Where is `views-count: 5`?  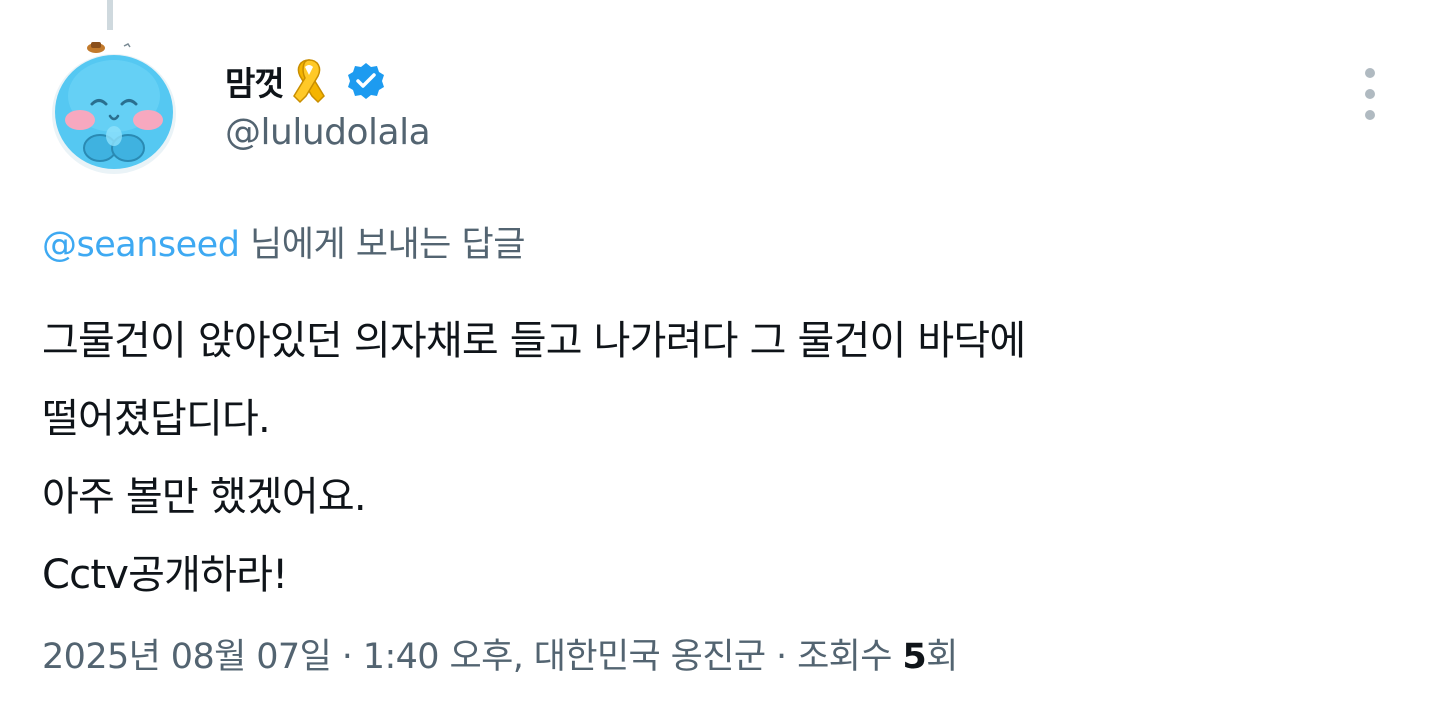 views-count: 5 is located at coordinates (914, 657).